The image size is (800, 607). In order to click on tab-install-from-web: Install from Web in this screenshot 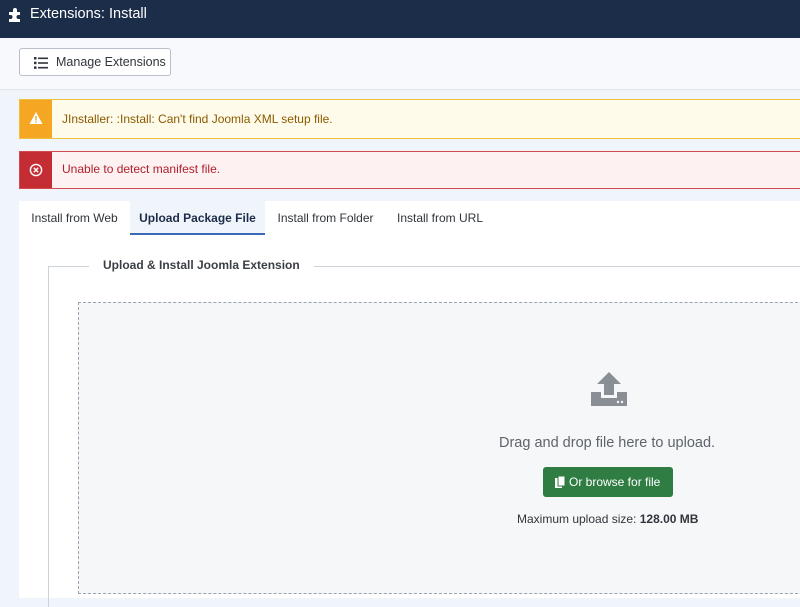, I will do `click(74, 218)`.